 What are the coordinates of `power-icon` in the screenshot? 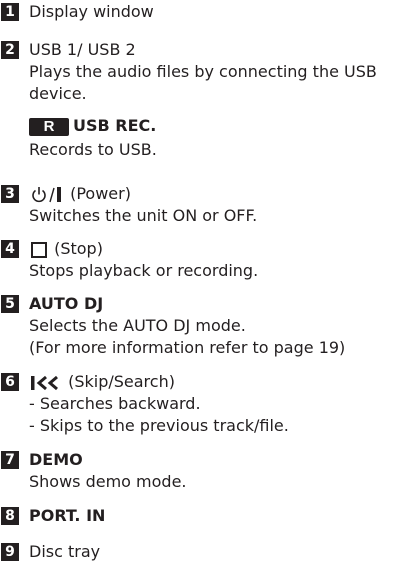 It's located at (46, 194).